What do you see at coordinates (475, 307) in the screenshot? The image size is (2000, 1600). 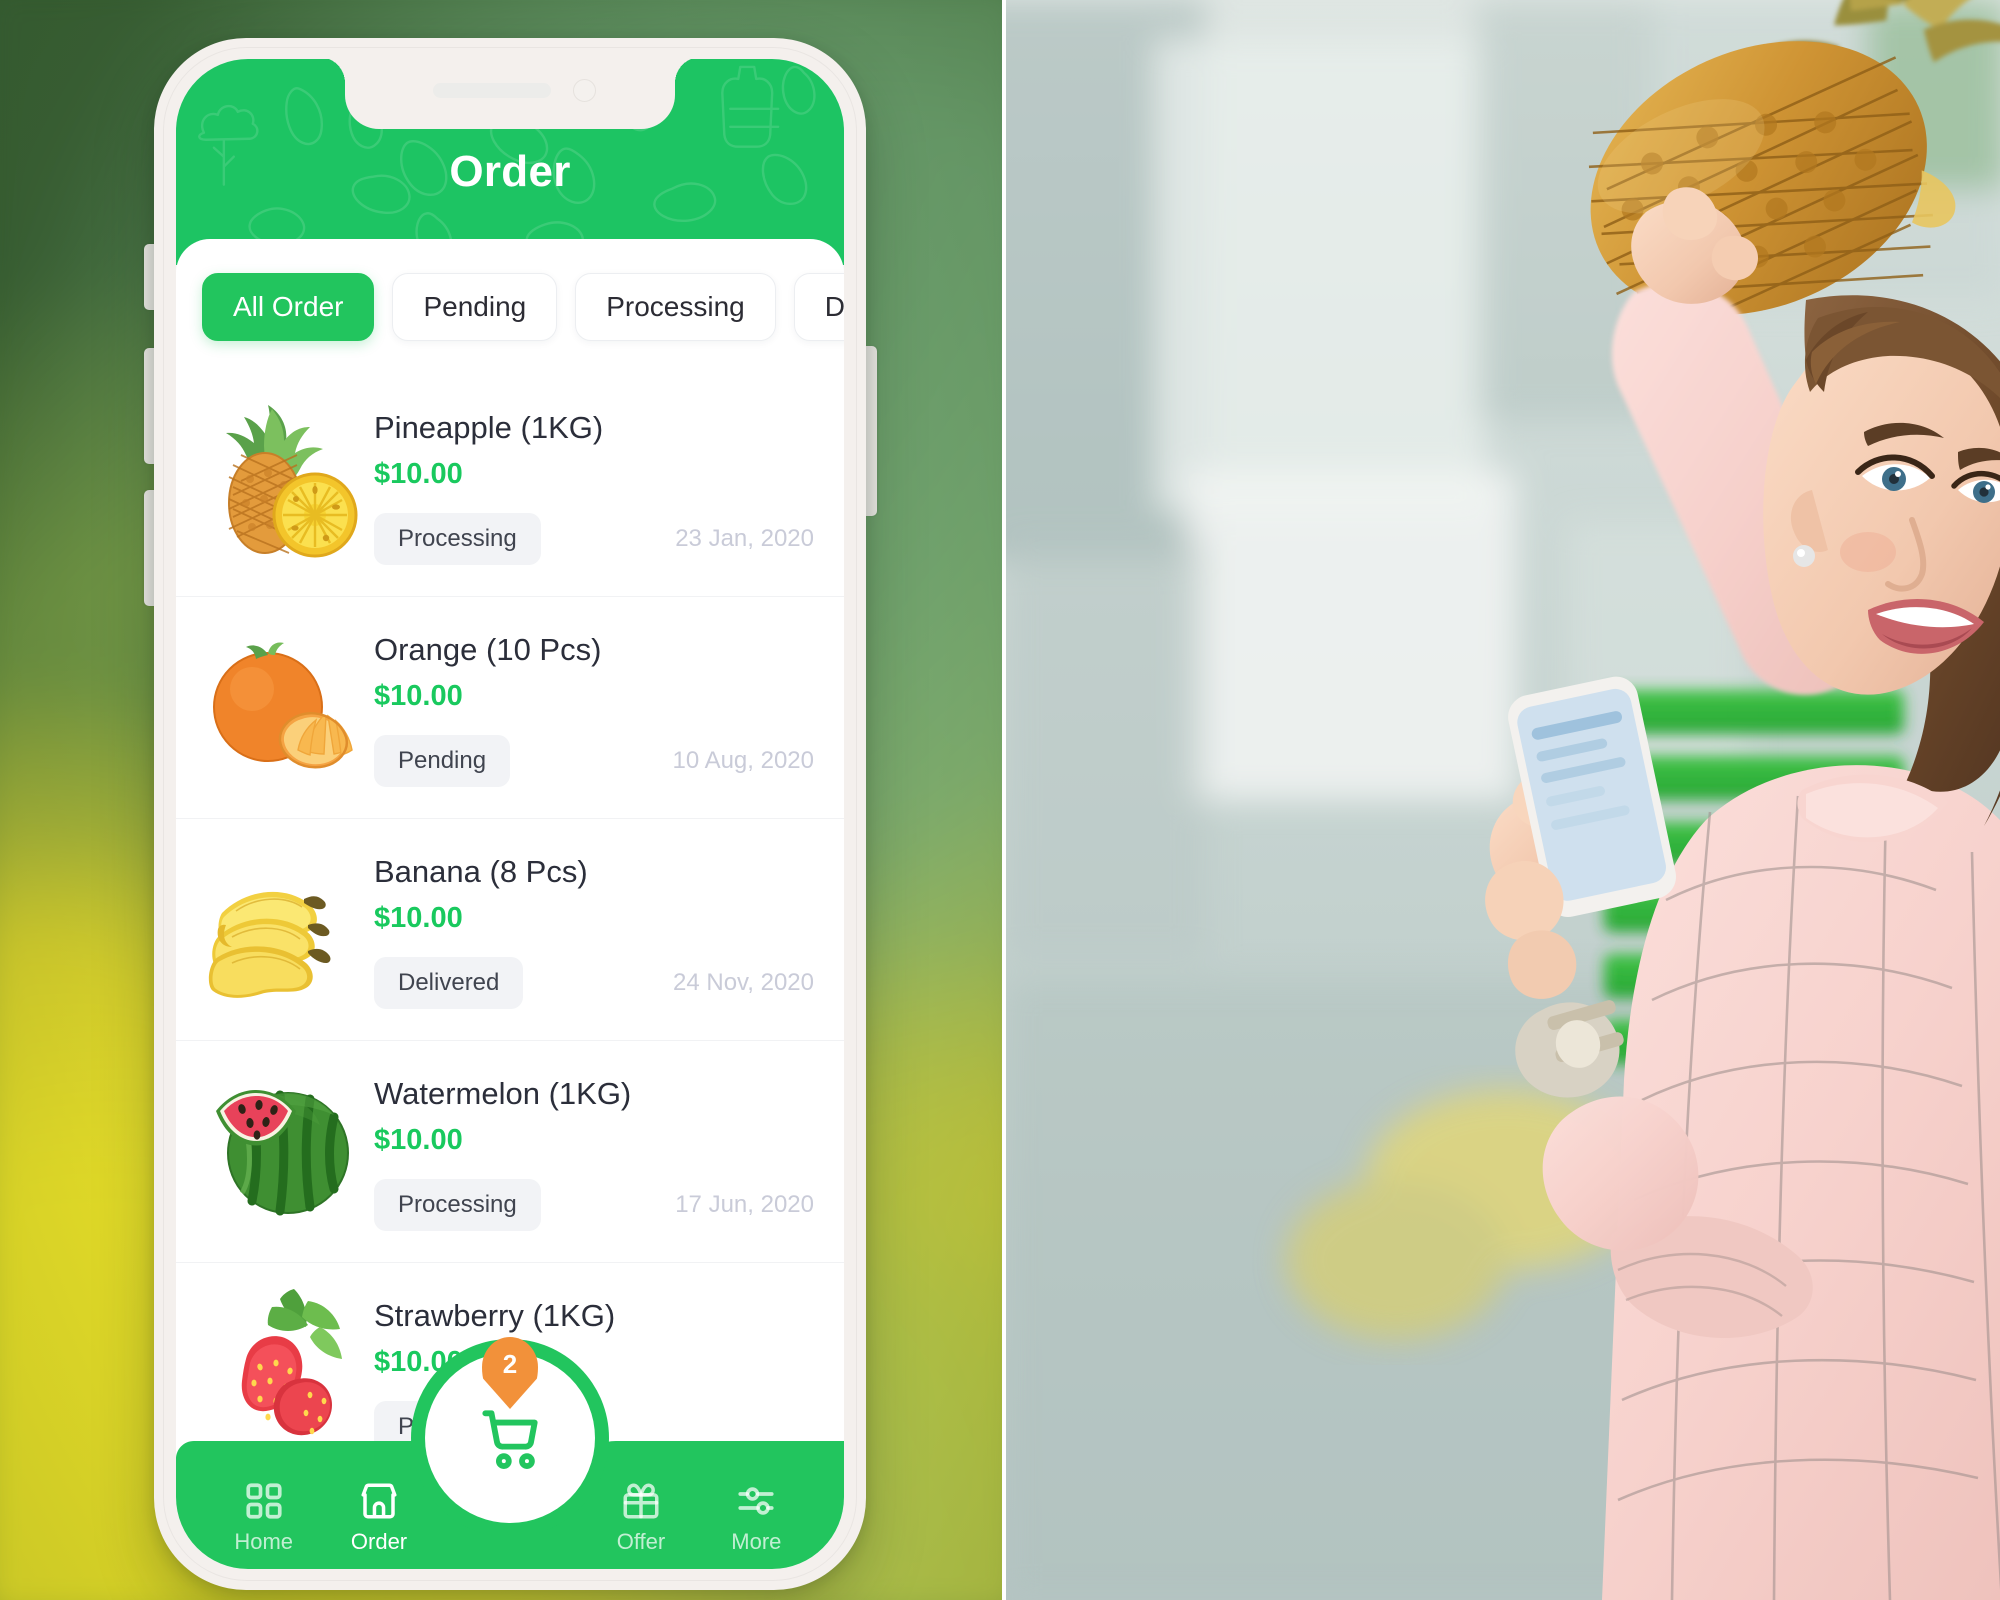 I see `tab-pending: Pending` at bounding box center [475, 307].